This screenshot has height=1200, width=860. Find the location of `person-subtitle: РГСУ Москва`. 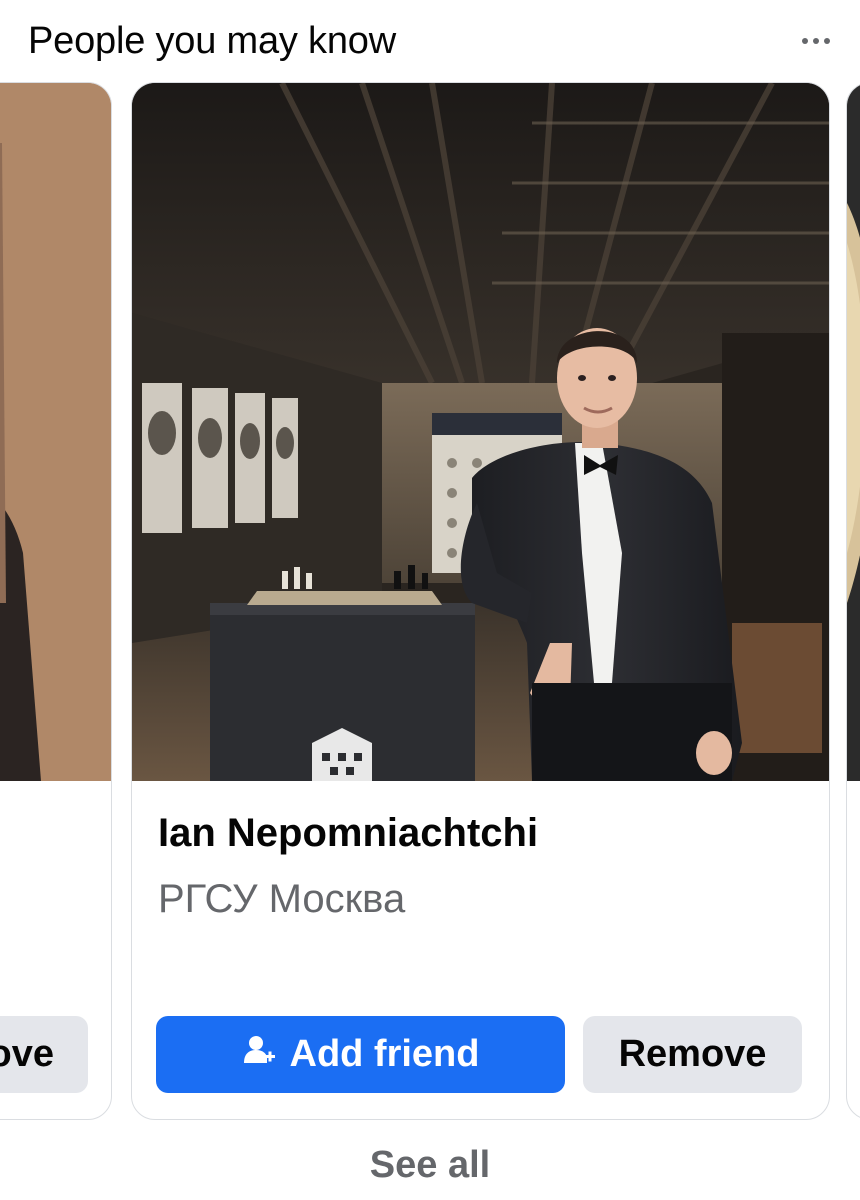

person-subtitle: РГСУ Москва is located at coordinates (282, 899).